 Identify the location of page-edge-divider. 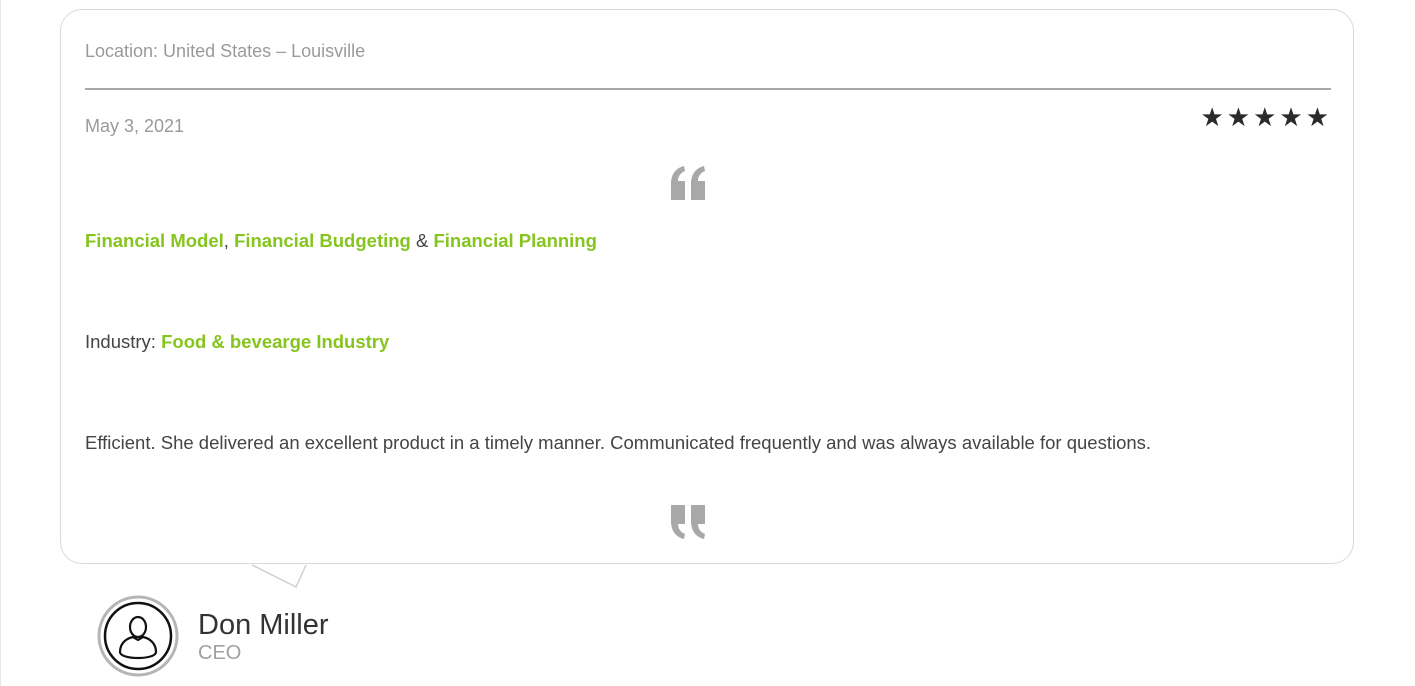
(0, 343).